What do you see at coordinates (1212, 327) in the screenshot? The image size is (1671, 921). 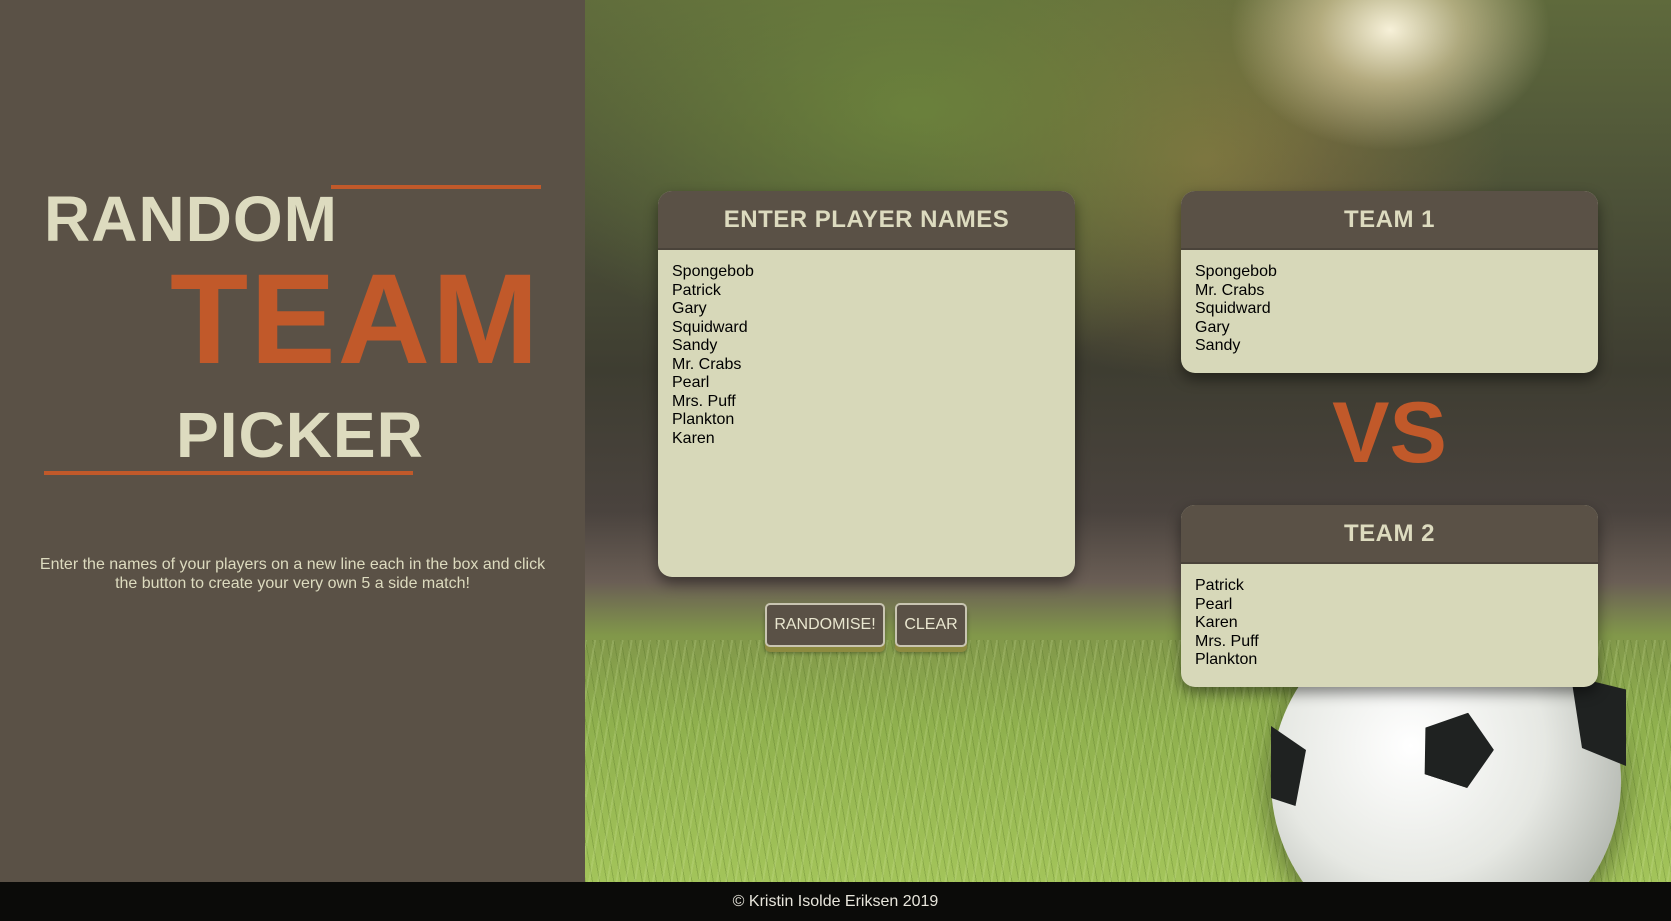 I see `team-1-player: Gary` at bounding box center [1212, 327].